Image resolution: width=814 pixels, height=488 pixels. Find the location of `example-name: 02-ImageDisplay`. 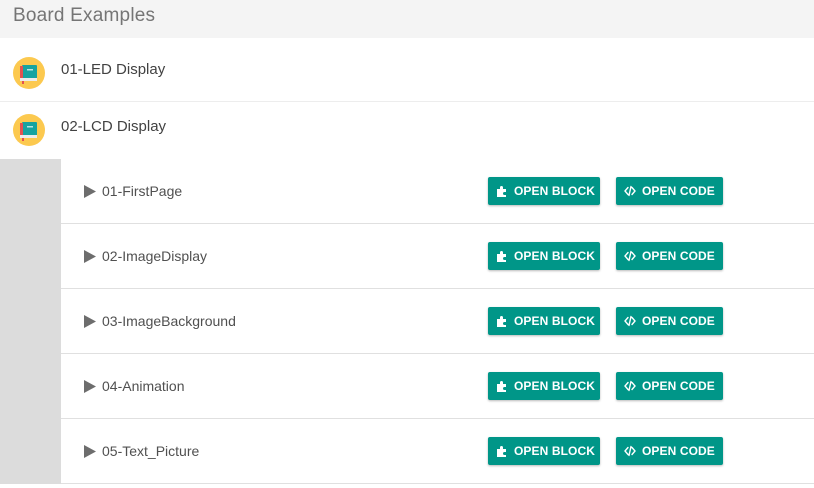

example-name: 02-ImageDisplay is located at coordinates (155, 256).